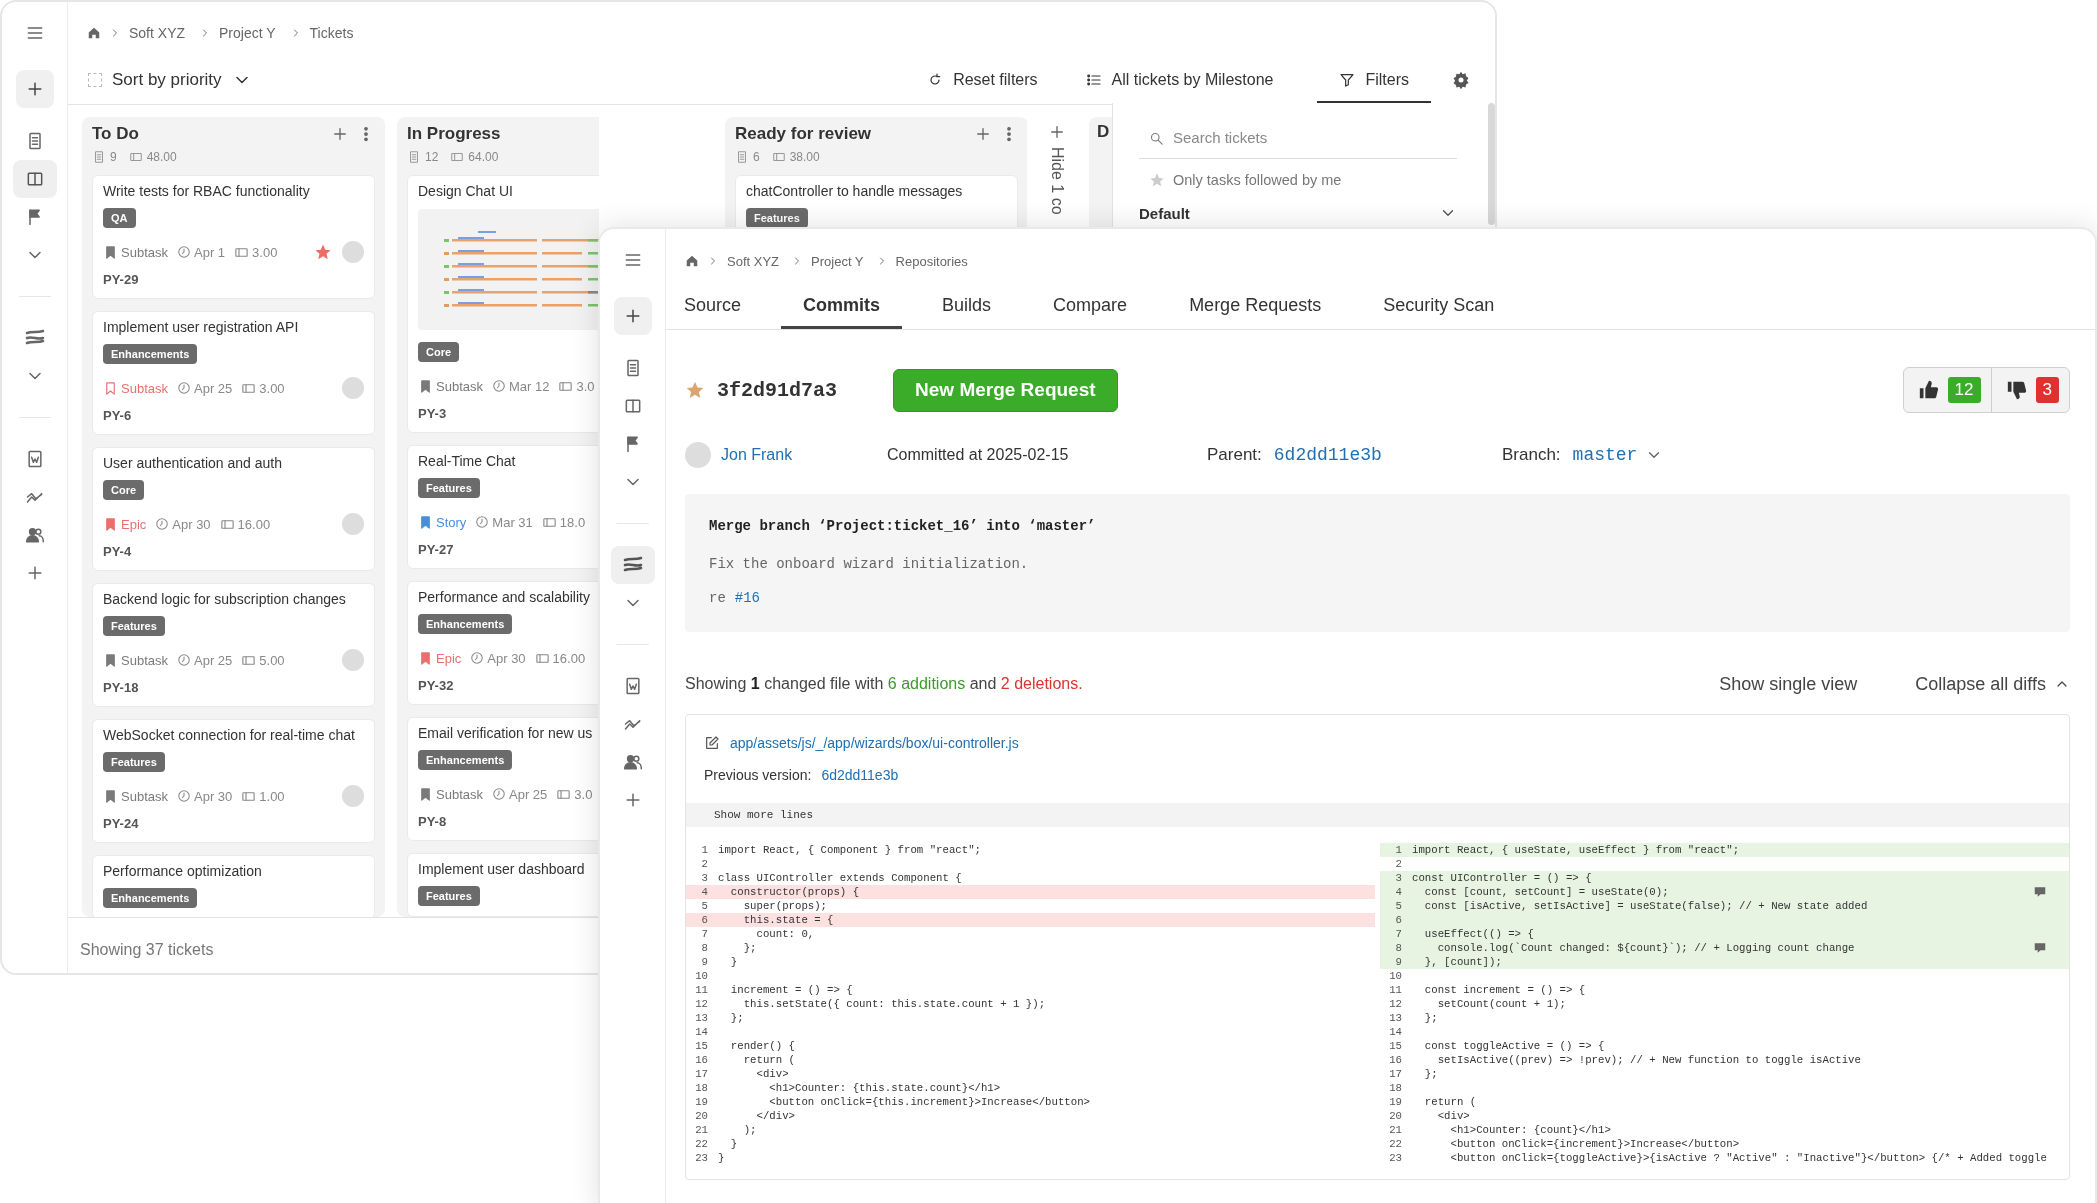 Image resolution: width=2097 pixels, height=1203 pixels. I want to click on line-number: 12, so click(701, 1004).